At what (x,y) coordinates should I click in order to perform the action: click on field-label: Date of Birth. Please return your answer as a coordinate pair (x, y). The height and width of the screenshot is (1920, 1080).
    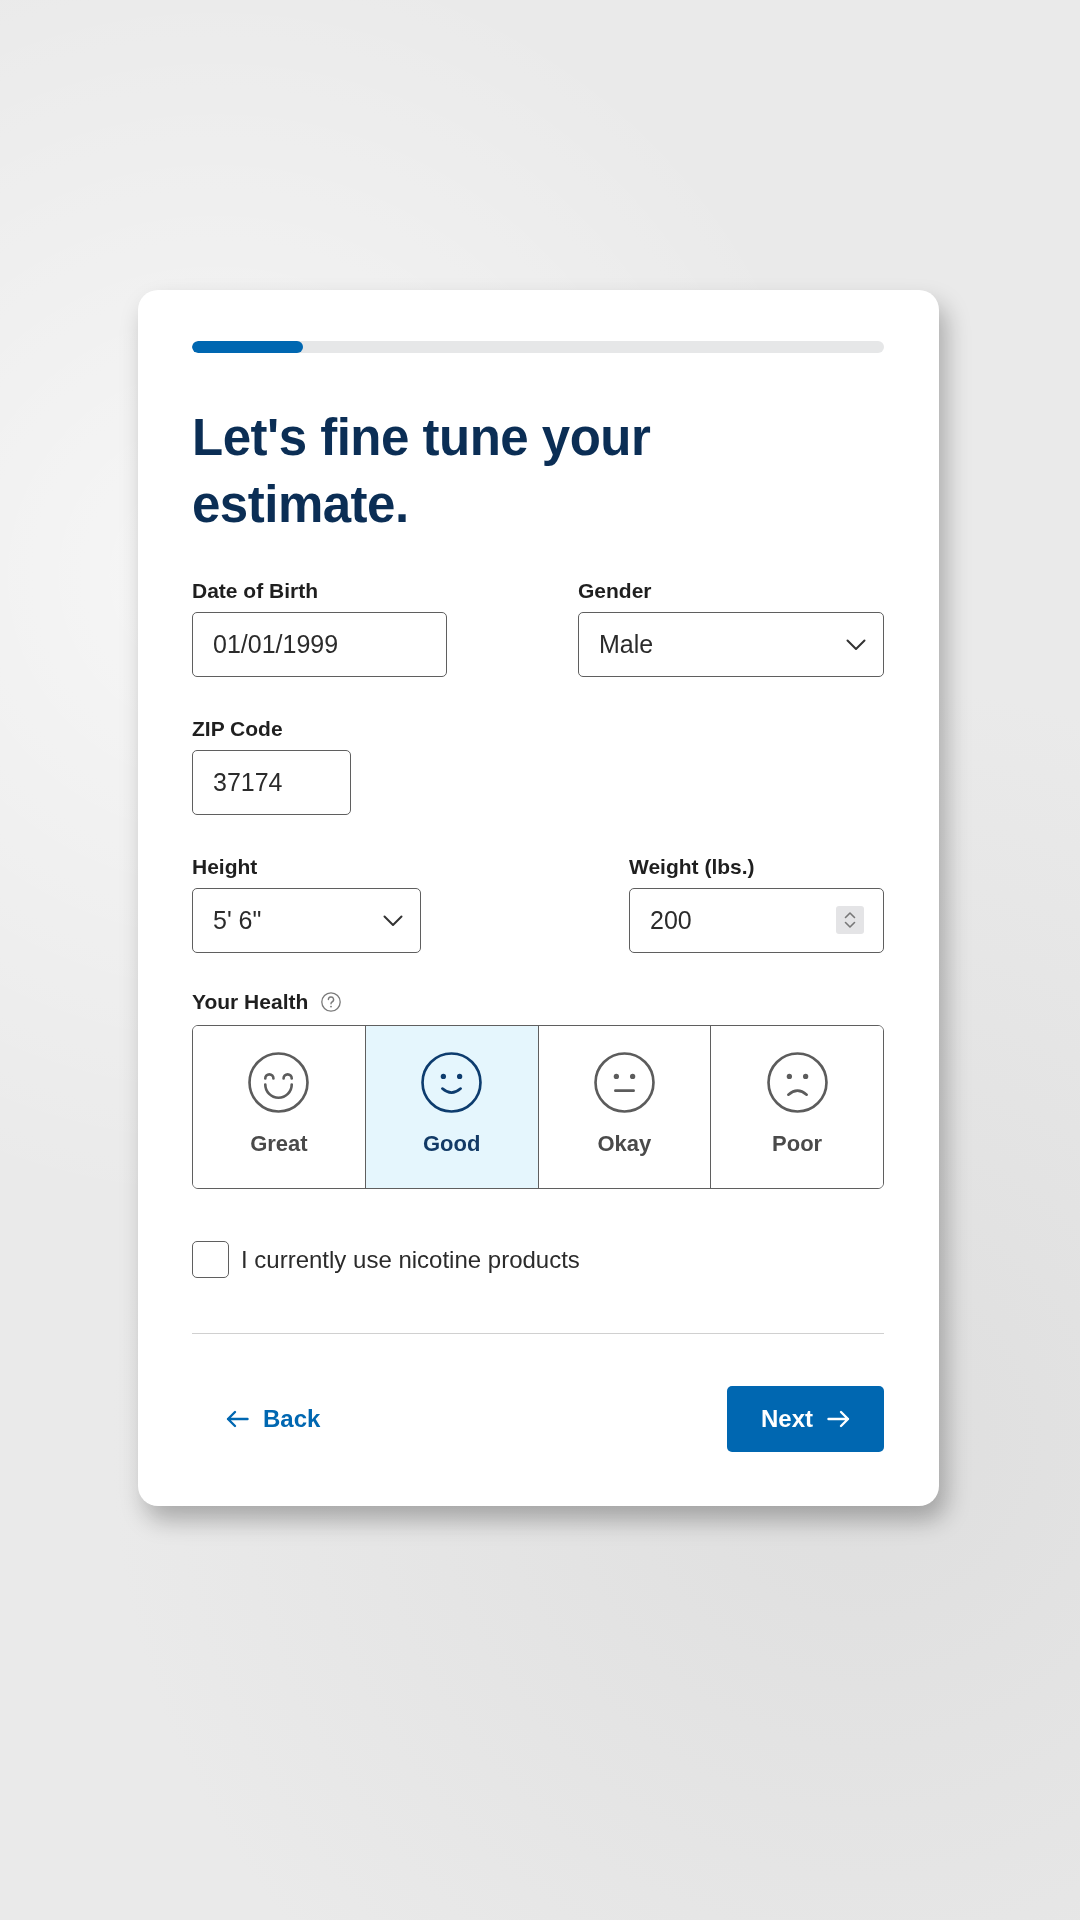
    Looking at the image, I should click on (255, 591).